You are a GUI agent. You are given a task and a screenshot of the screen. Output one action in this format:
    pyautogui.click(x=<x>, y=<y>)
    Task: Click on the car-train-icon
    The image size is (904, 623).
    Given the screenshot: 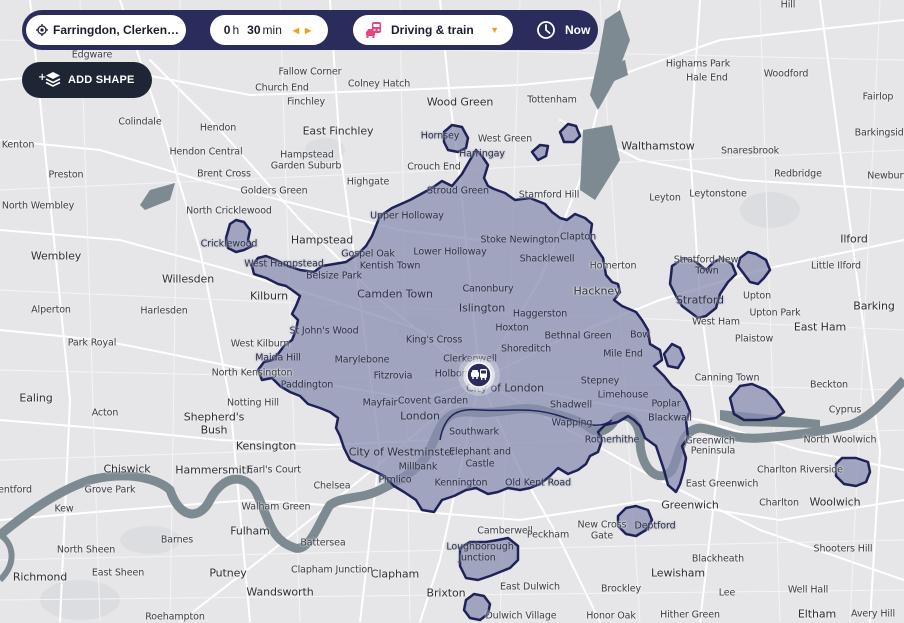 What is the action you would take?
    pyautogui.click(x=373, y=30)
    